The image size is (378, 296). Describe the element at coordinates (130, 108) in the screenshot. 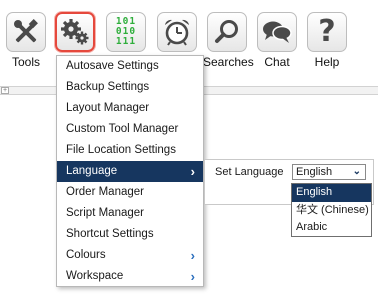

I see `menu-item-layout-manager: Layout Manager` at that location.